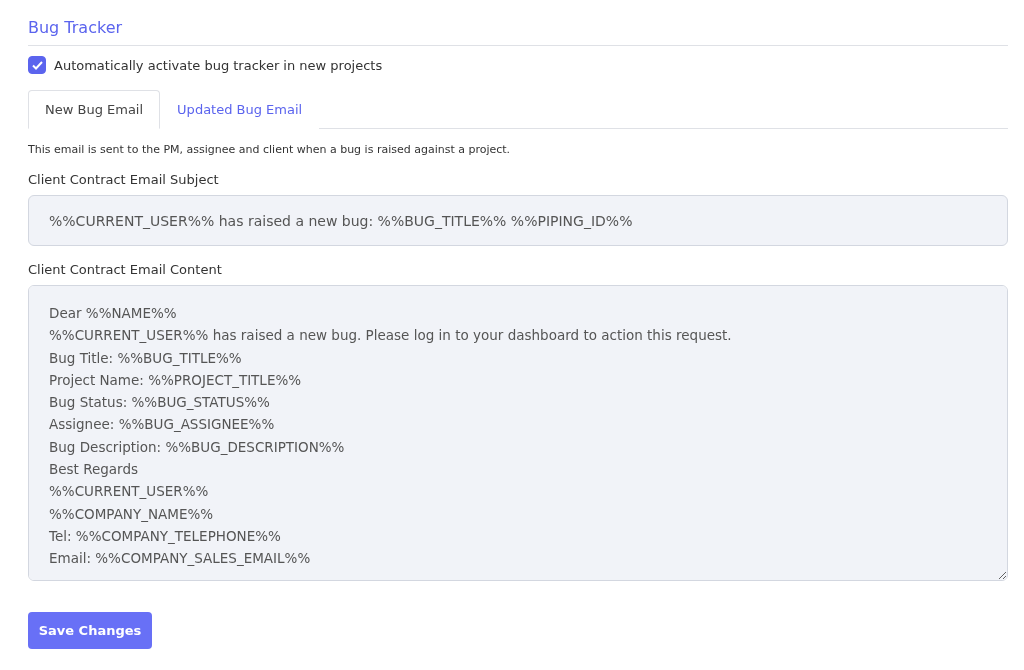 This screenshot has width=1024, height=670. What do you see at coordinates (270, 149) in the screenshot?
I see `description-text: This email is sent to the PM, assignee and client when a bug is raised against a project.` at bounding box center [270, 149].